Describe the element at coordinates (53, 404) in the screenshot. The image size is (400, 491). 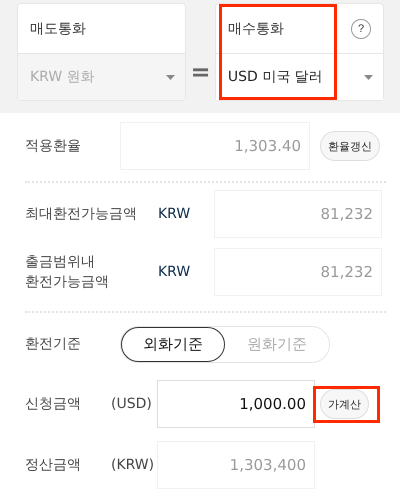
I see `request-amount-label: 신청금액` at that location.